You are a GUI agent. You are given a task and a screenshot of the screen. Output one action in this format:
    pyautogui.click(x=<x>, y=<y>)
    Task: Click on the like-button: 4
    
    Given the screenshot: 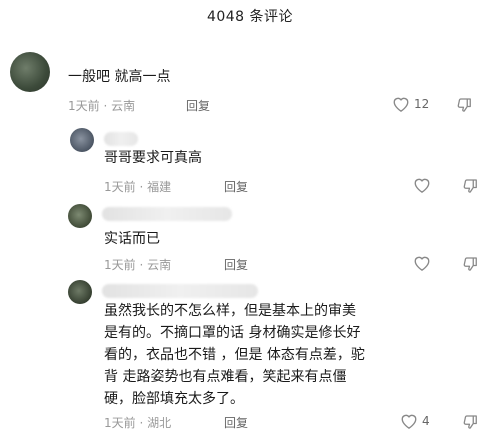 What is the action you would take?
    pyautogui.click(x=415, y=421)
    